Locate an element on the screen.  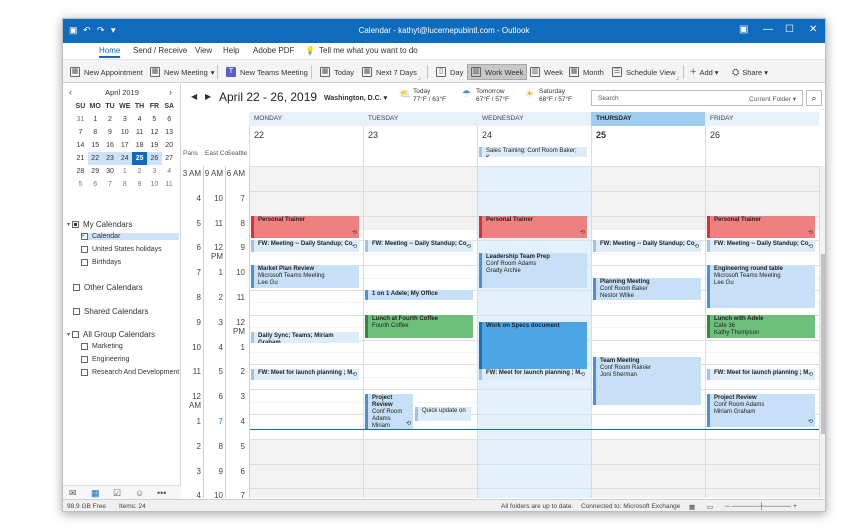
add-calendar-button: + Add ▾ is located at coordinates (704, 72).